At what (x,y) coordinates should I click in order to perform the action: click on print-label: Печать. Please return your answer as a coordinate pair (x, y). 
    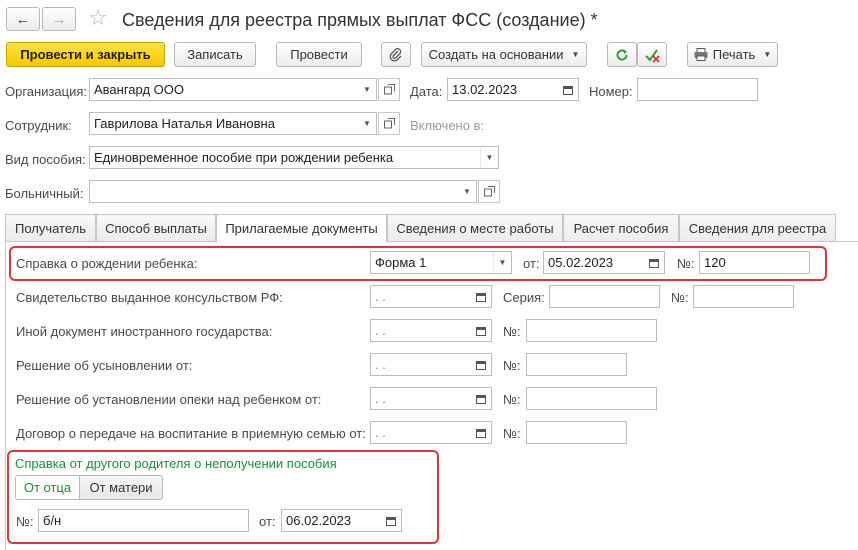
    Looking at the image, I should click on (734, 54).